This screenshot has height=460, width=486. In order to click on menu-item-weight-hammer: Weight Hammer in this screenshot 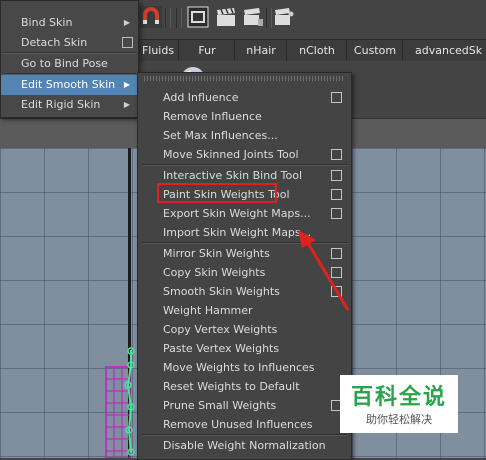, I will do `click(208, 310)`.